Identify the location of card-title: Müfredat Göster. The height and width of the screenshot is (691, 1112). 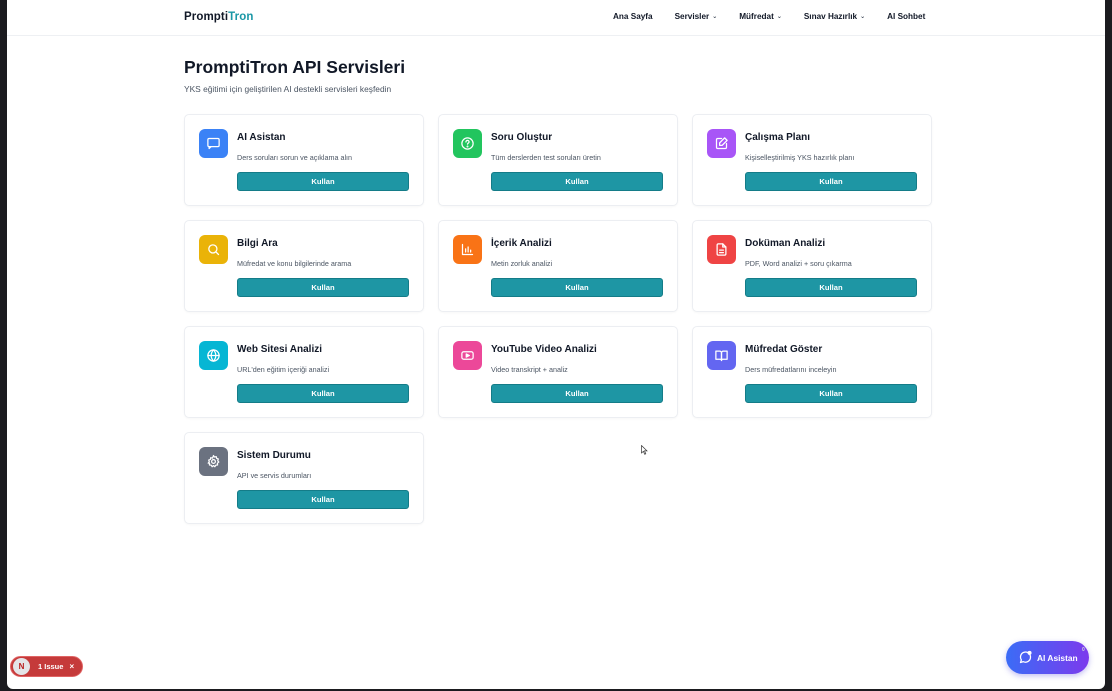
(784, 349).